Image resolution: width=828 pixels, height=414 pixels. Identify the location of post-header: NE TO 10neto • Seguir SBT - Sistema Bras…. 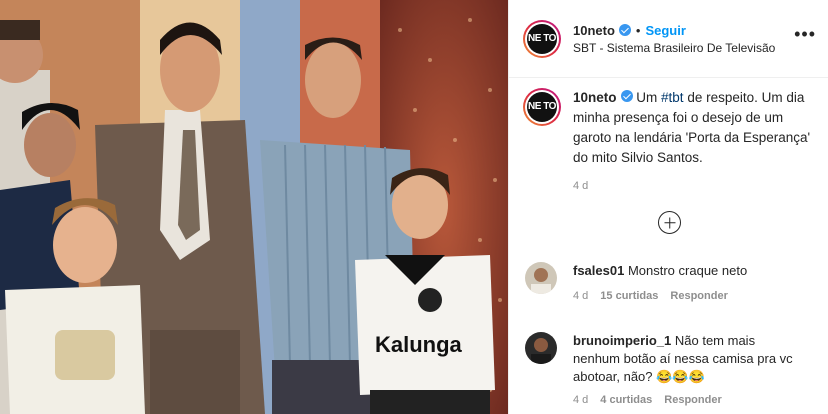
(668, 39).